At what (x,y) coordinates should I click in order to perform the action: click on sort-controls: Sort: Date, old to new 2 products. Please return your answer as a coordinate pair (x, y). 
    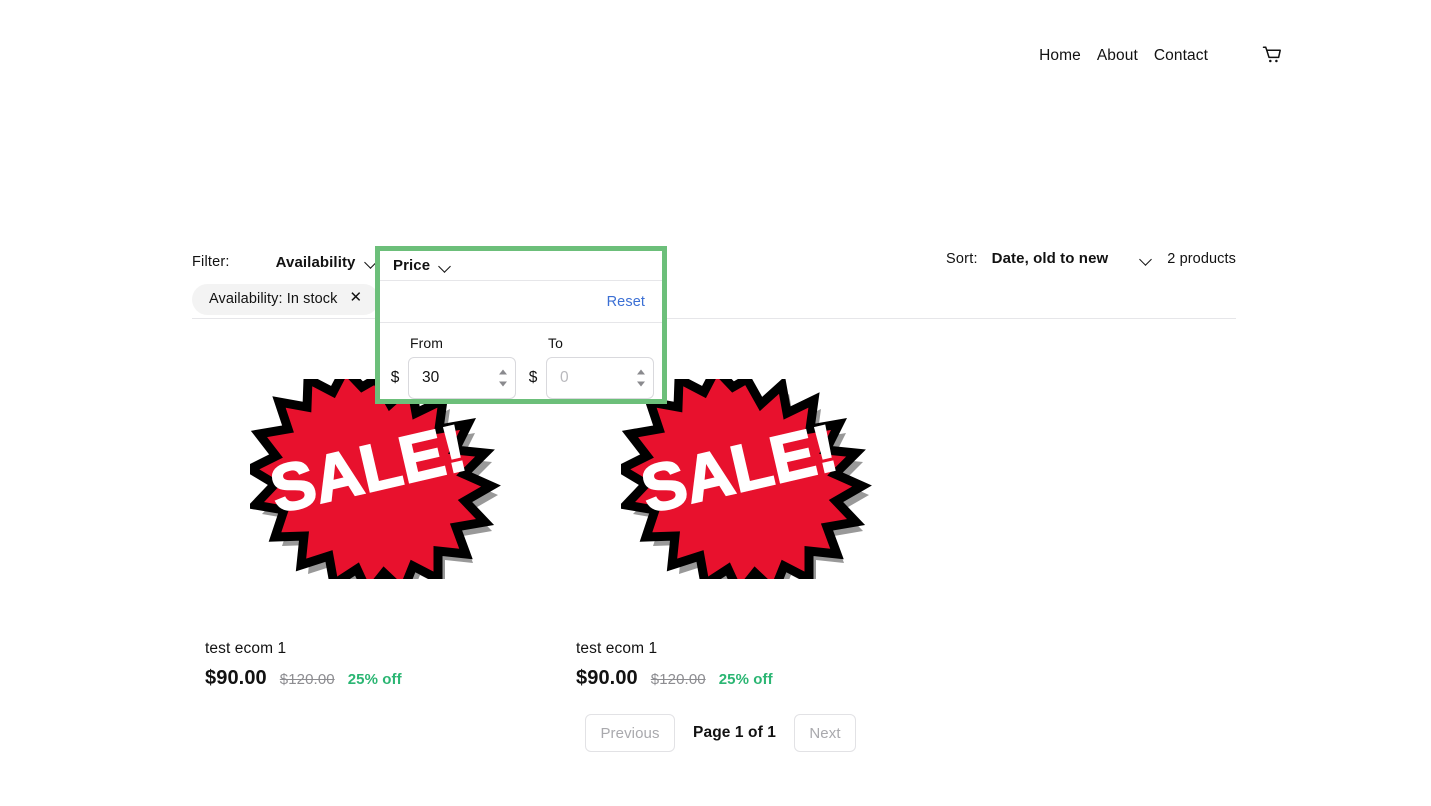
    Looking at the image, I should click on (1091, 258).